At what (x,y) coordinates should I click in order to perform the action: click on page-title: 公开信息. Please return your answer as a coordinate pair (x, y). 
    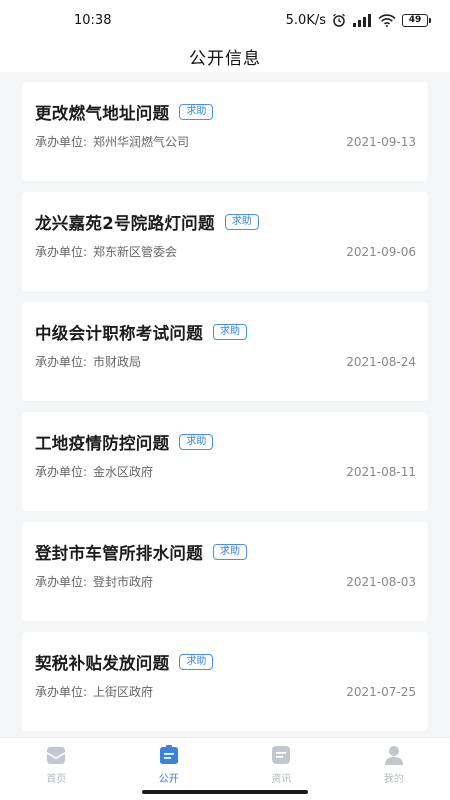
    Looking at the image, I should click on (225, 58).